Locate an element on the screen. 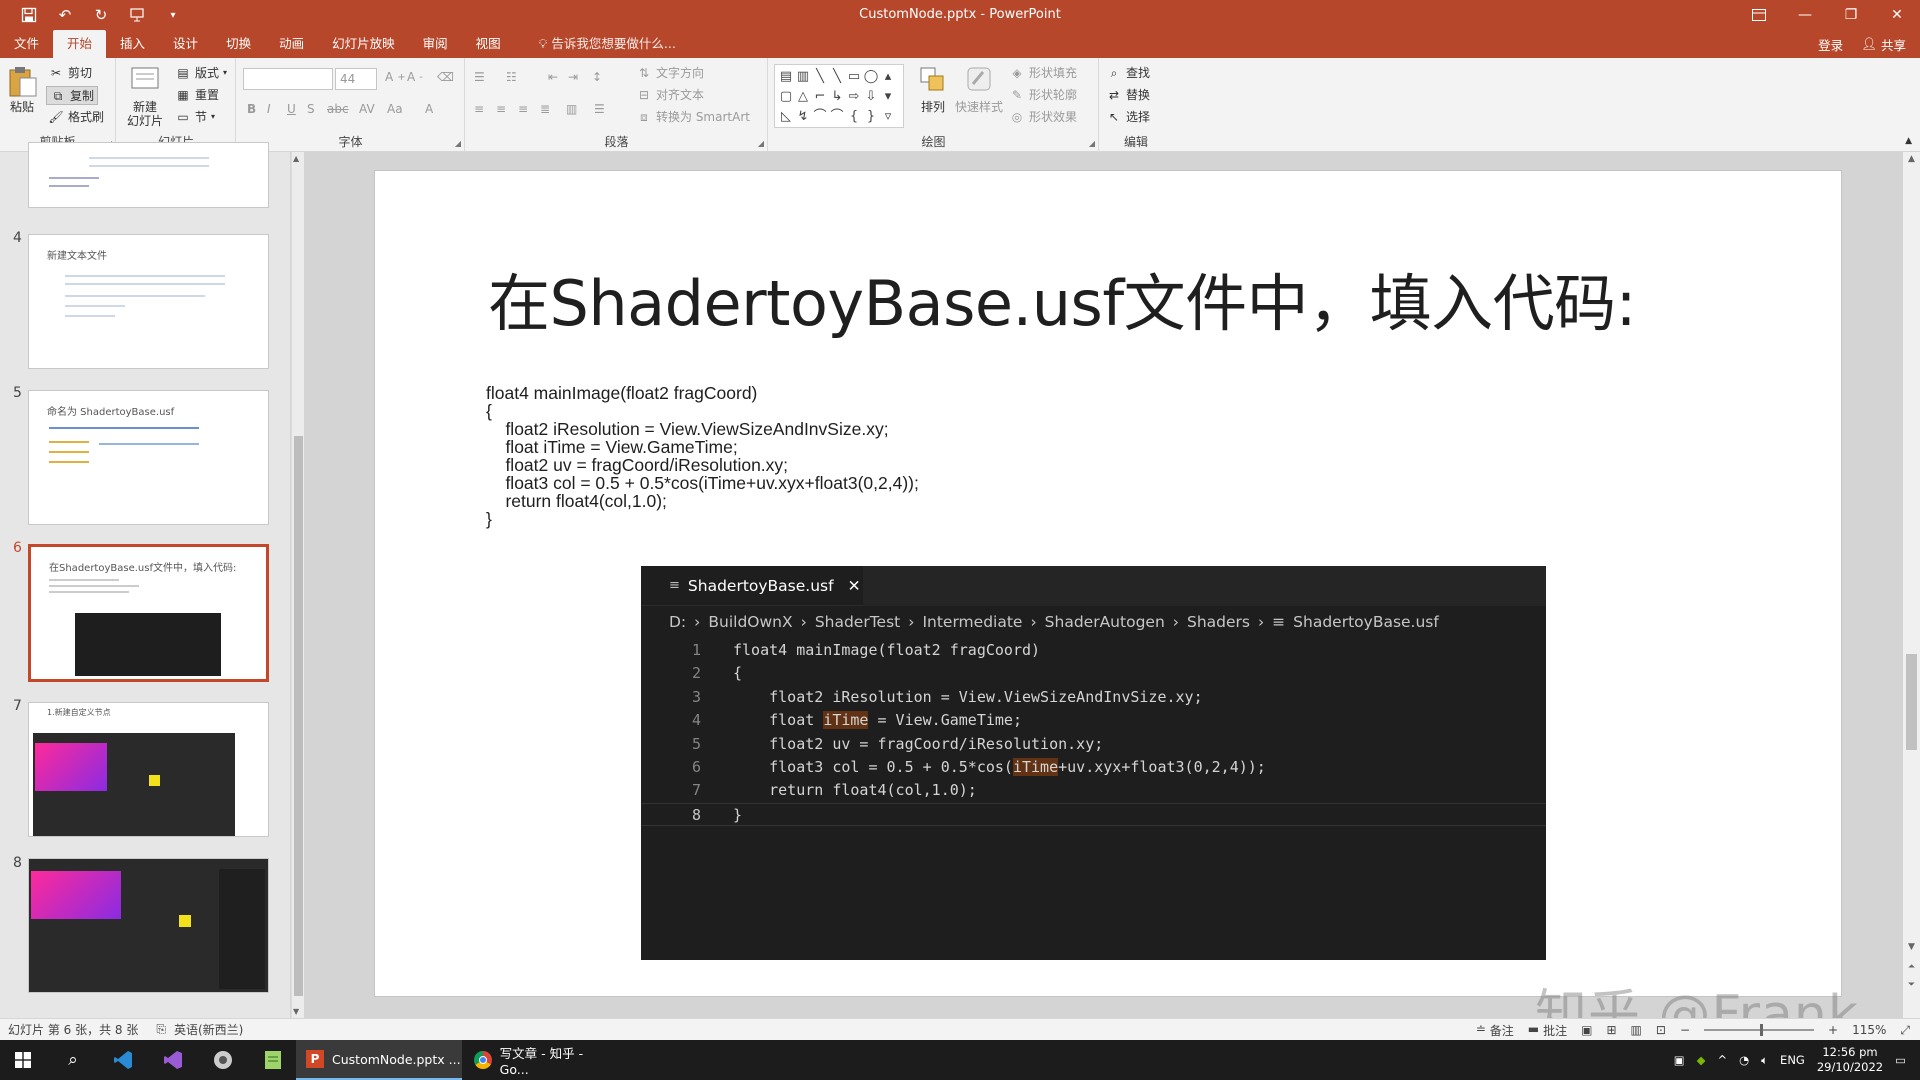 Image resolution: width=1920 pixels, height=1080 pixels. justify-icon: ≣ is located at coordinates (545, 109).